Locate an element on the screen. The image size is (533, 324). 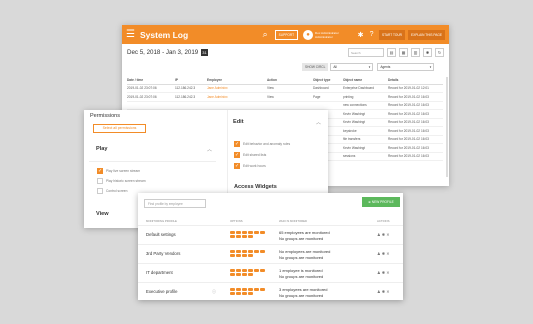
table-cell: 2019-01-02 23:07:06 is located at coordinates (151, 88).